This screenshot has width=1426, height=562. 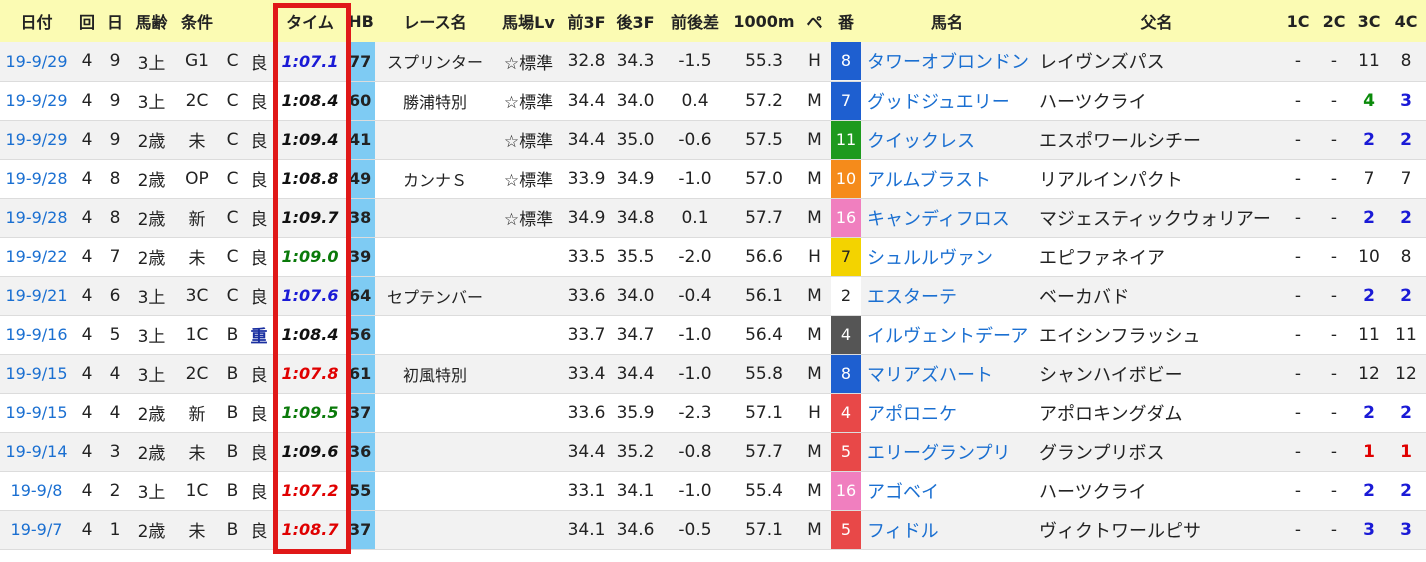 What do you see at coordinates (232, 178) in the screenshot?
I see `cell-course: C` at bounding box center [232, 178].